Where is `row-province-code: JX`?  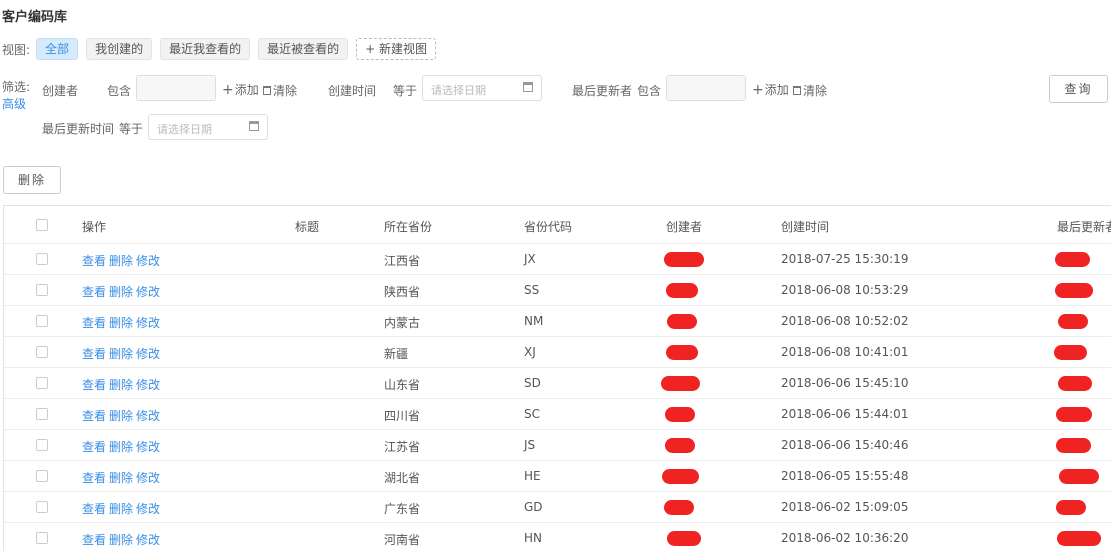
row-province-code: JX is located at coordinates (530, 259).